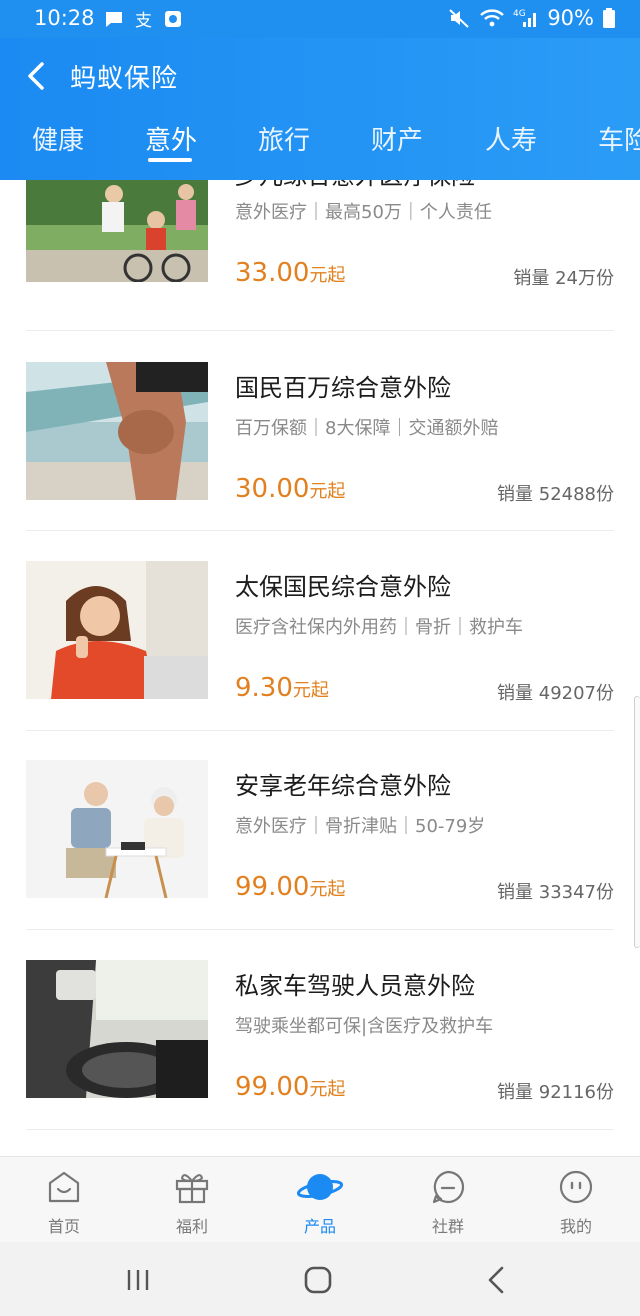 This screenshot has height=1316, width=640. What do you see at coordinates (343, 587) in the screenshot?
I see `product-title: 太保国民综合意外险` at bounding box center [343, 587].